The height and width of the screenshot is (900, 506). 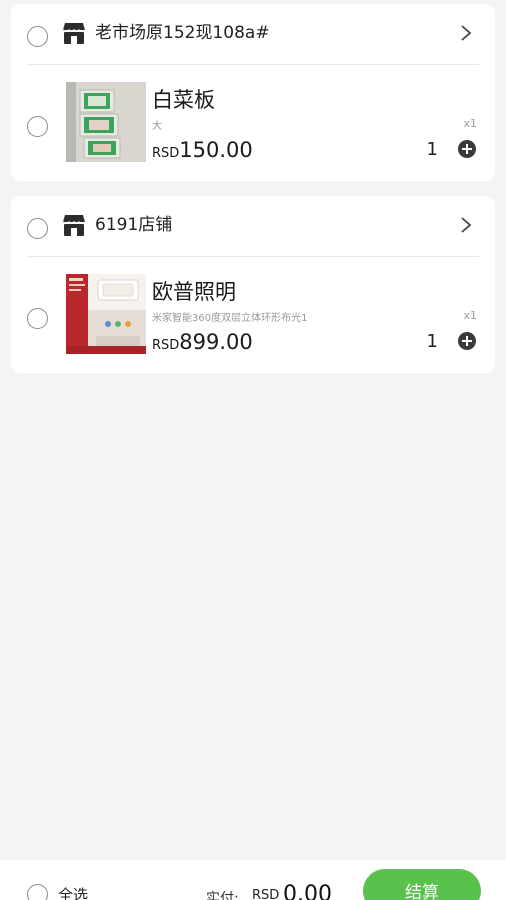 I want to click on product-spec: 米家智能360度双层立体环形布光1, so click(x=230, y=318).